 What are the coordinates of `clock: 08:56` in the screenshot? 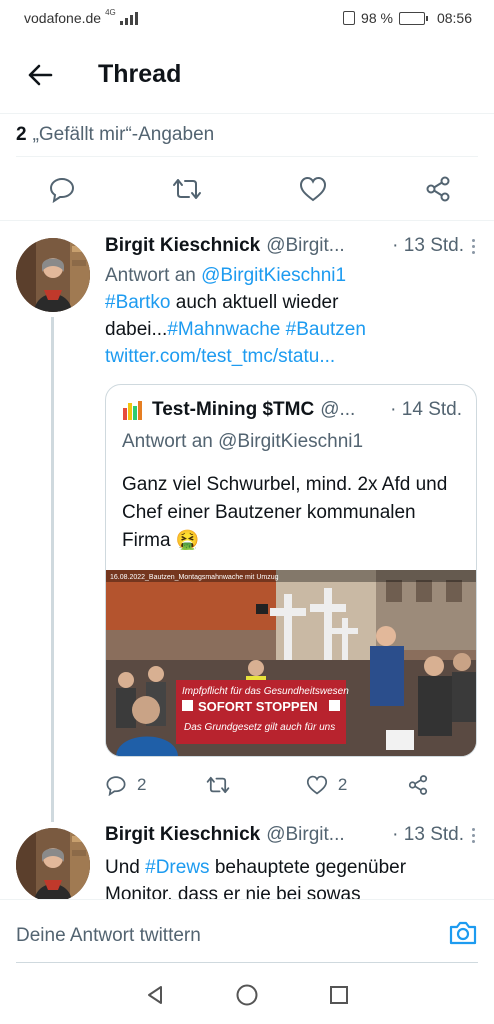 It's located at (454, 18).